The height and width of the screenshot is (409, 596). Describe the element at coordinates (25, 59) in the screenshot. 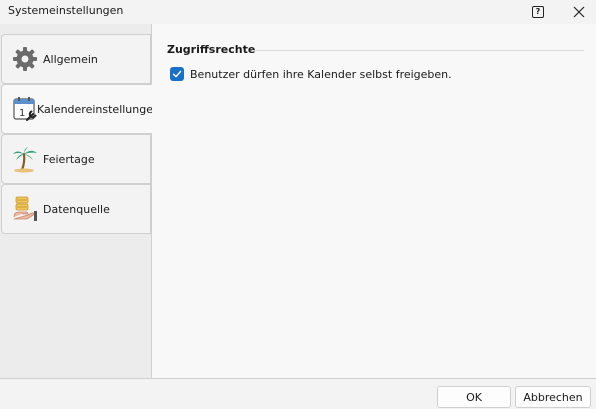

I see `gear-icon` at that location.